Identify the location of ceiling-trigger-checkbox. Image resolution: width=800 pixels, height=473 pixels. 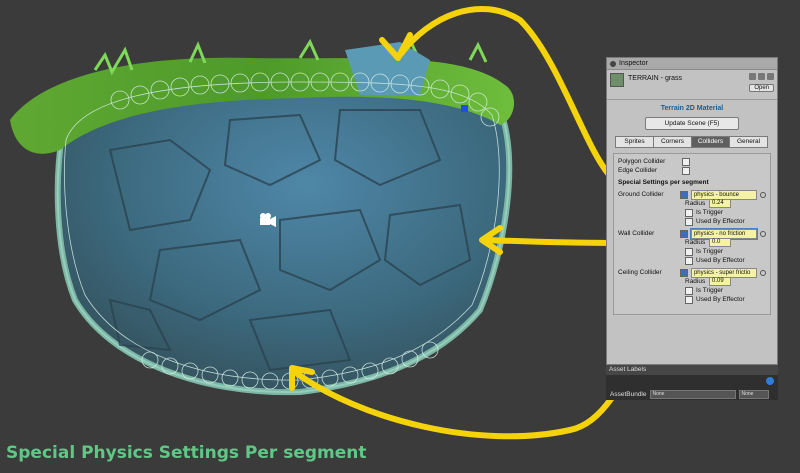
(689, 290).